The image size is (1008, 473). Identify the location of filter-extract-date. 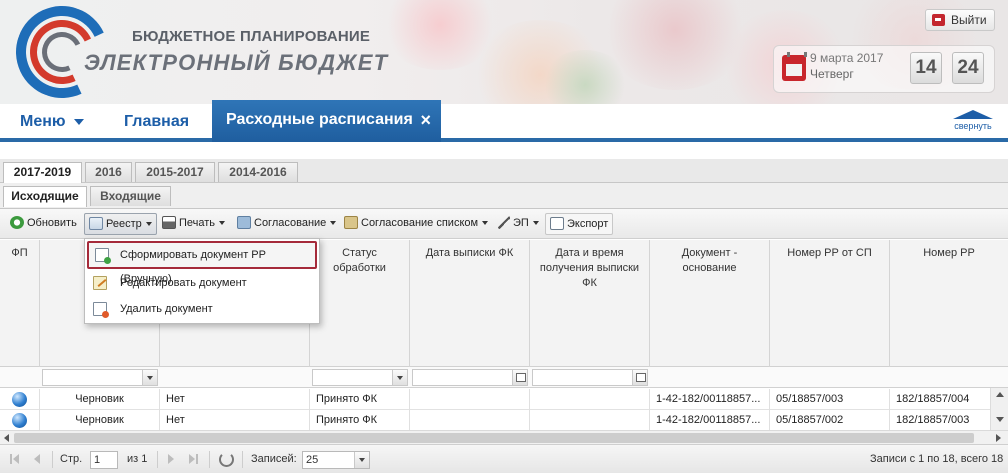
(470, 377).